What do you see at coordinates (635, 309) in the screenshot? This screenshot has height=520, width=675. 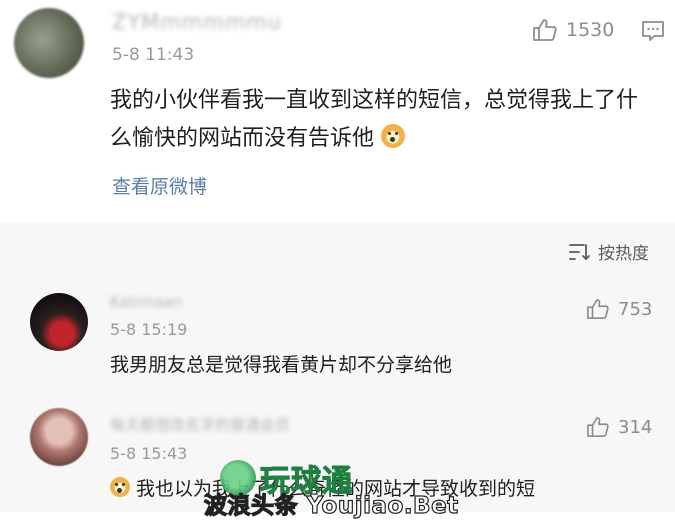 I see `comment-like-count: 753` at bounding box center [635, 309].